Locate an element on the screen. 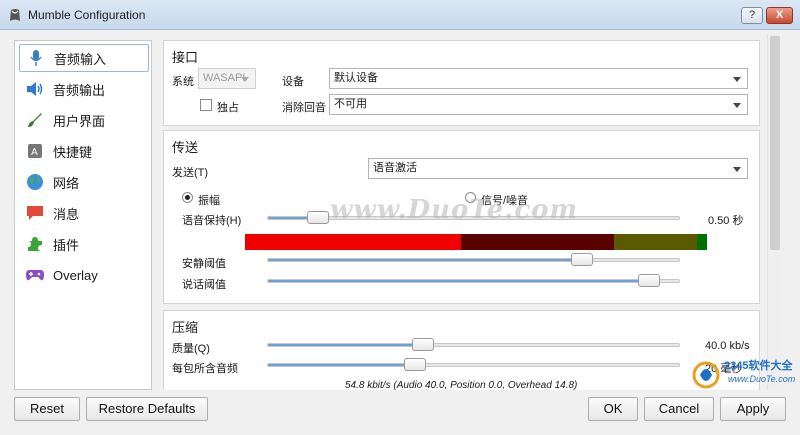 The width and height of the screenshot is (800, 435). chat-bubble-icon is located at coordinates (35, 213).